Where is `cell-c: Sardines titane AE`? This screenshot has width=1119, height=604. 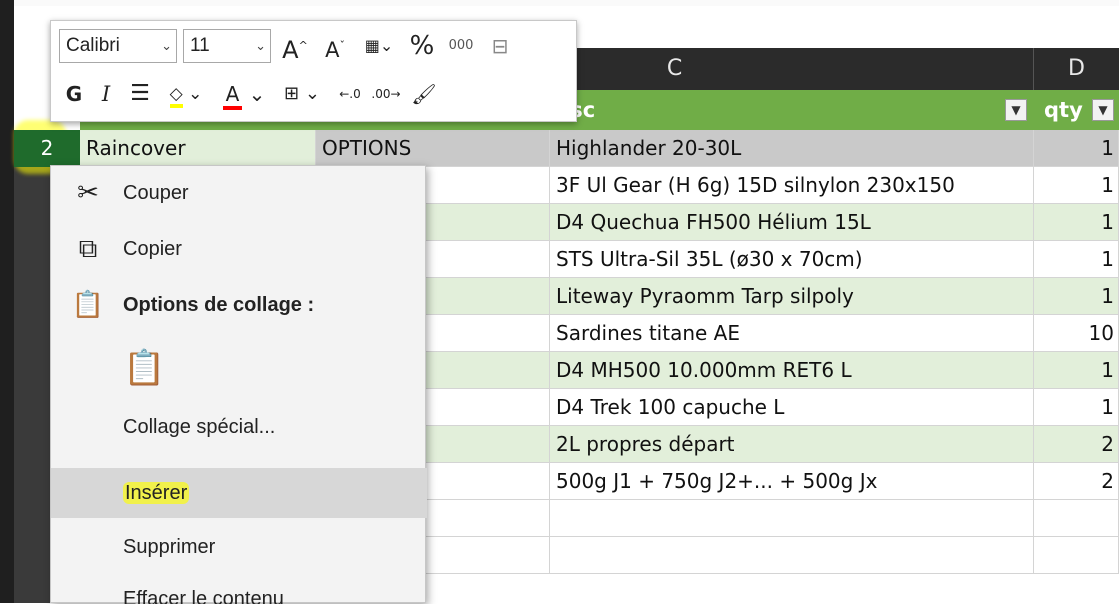 cell-c: Sardines titane AE is located at coordinates (792, 333).